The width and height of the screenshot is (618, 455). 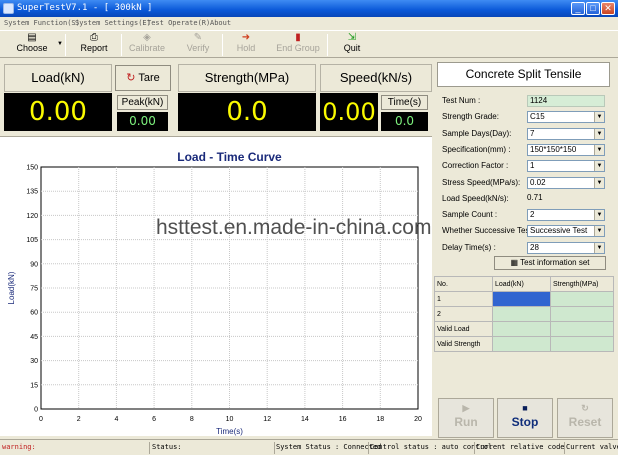 I want to click on table-row: Valid Load, so click(x=524, y=329).